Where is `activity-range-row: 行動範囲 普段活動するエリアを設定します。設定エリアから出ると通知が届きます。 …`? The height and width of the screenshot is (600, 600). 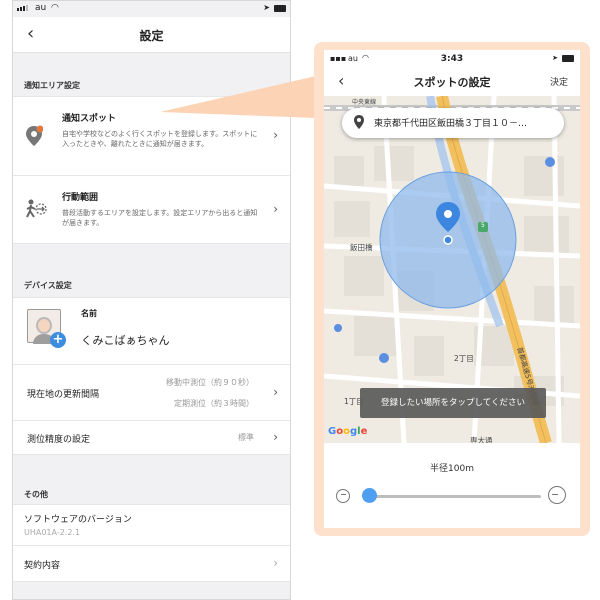
activity-range-row: 行動範囲 普段活動するエリアを設定します。設定エリアから出ると通知が届きます。 … is located at coordinates (151, 210).